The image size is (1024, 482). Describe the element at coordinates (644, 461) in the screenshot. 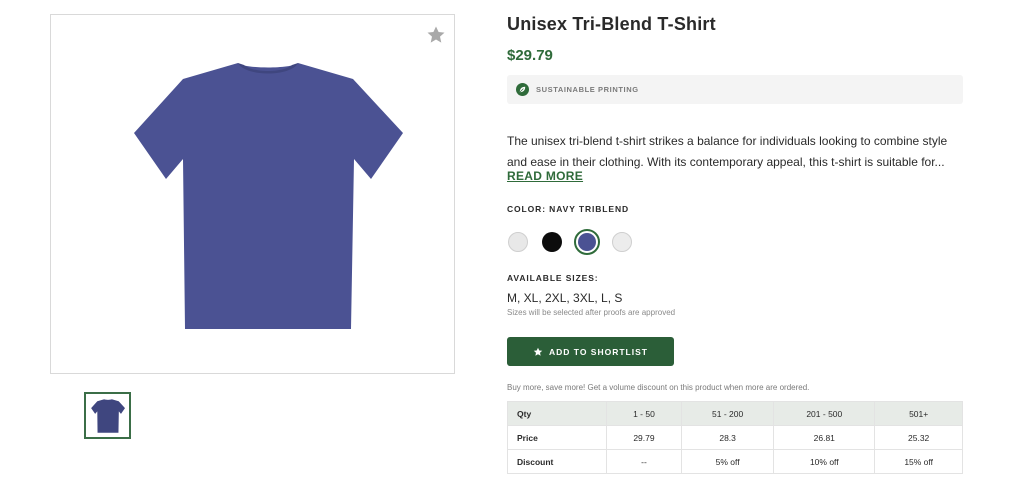

I see `table-cell: --` at that location.